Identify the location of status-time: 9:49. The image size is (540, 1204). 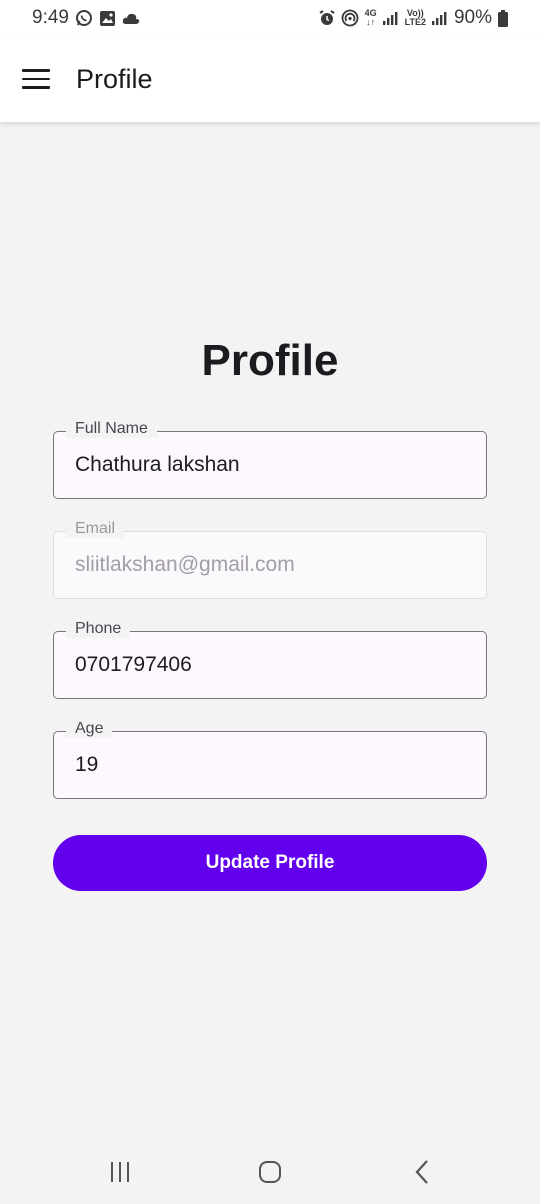
(50, 17).